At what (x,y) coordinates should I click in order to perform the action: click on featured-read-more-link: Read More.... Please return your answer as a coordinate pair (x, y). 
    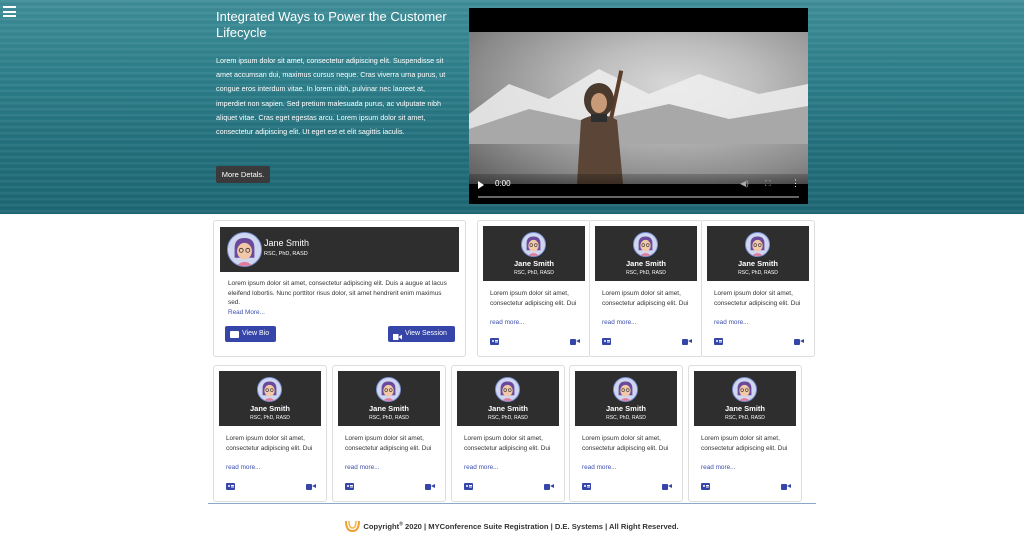
    Looking at the image, I should click on (246, 312).